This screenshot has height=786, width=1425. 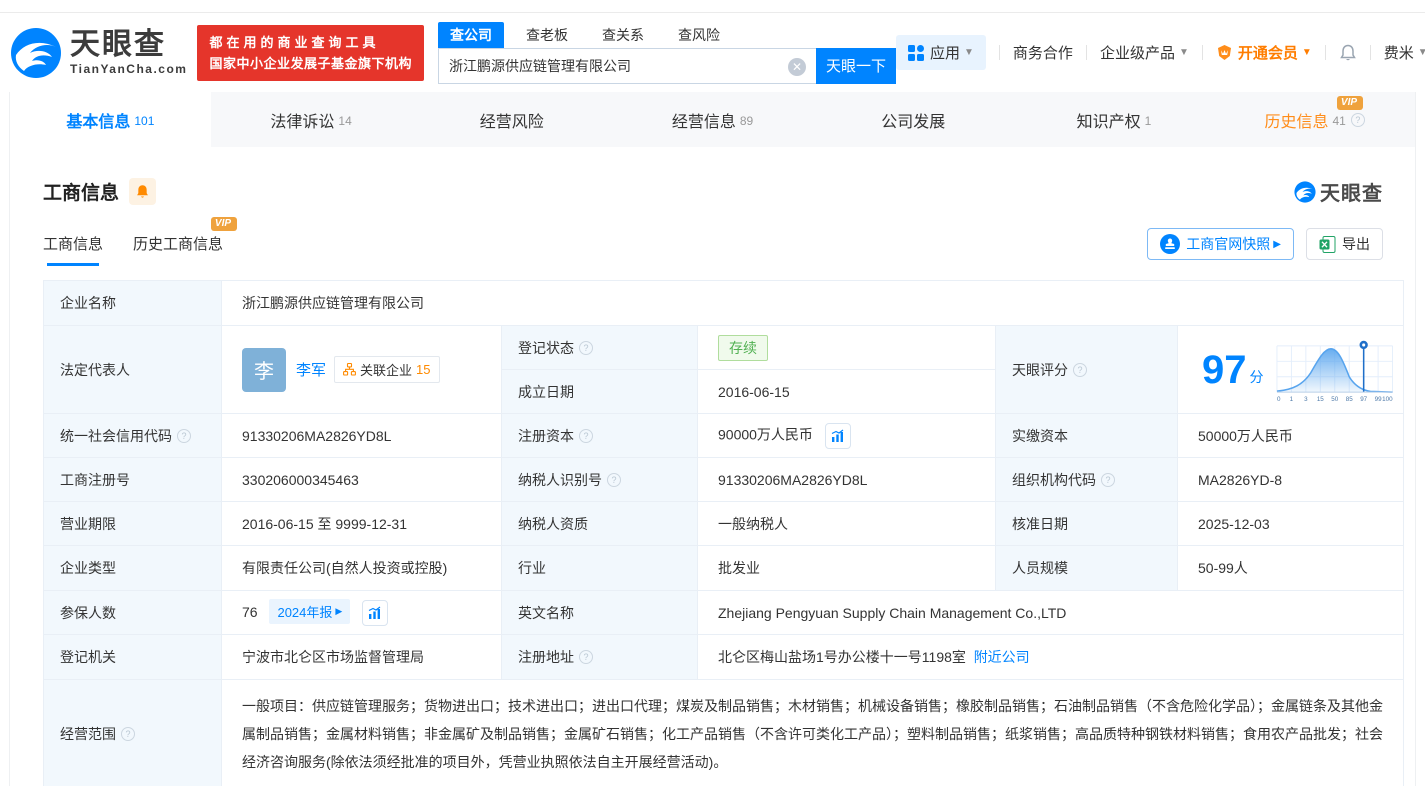 What do you see at coordinates (110, 119) in the screenshot?
I see `tab-basic-info: 基本信息 101` at bounding box center [110, 119].